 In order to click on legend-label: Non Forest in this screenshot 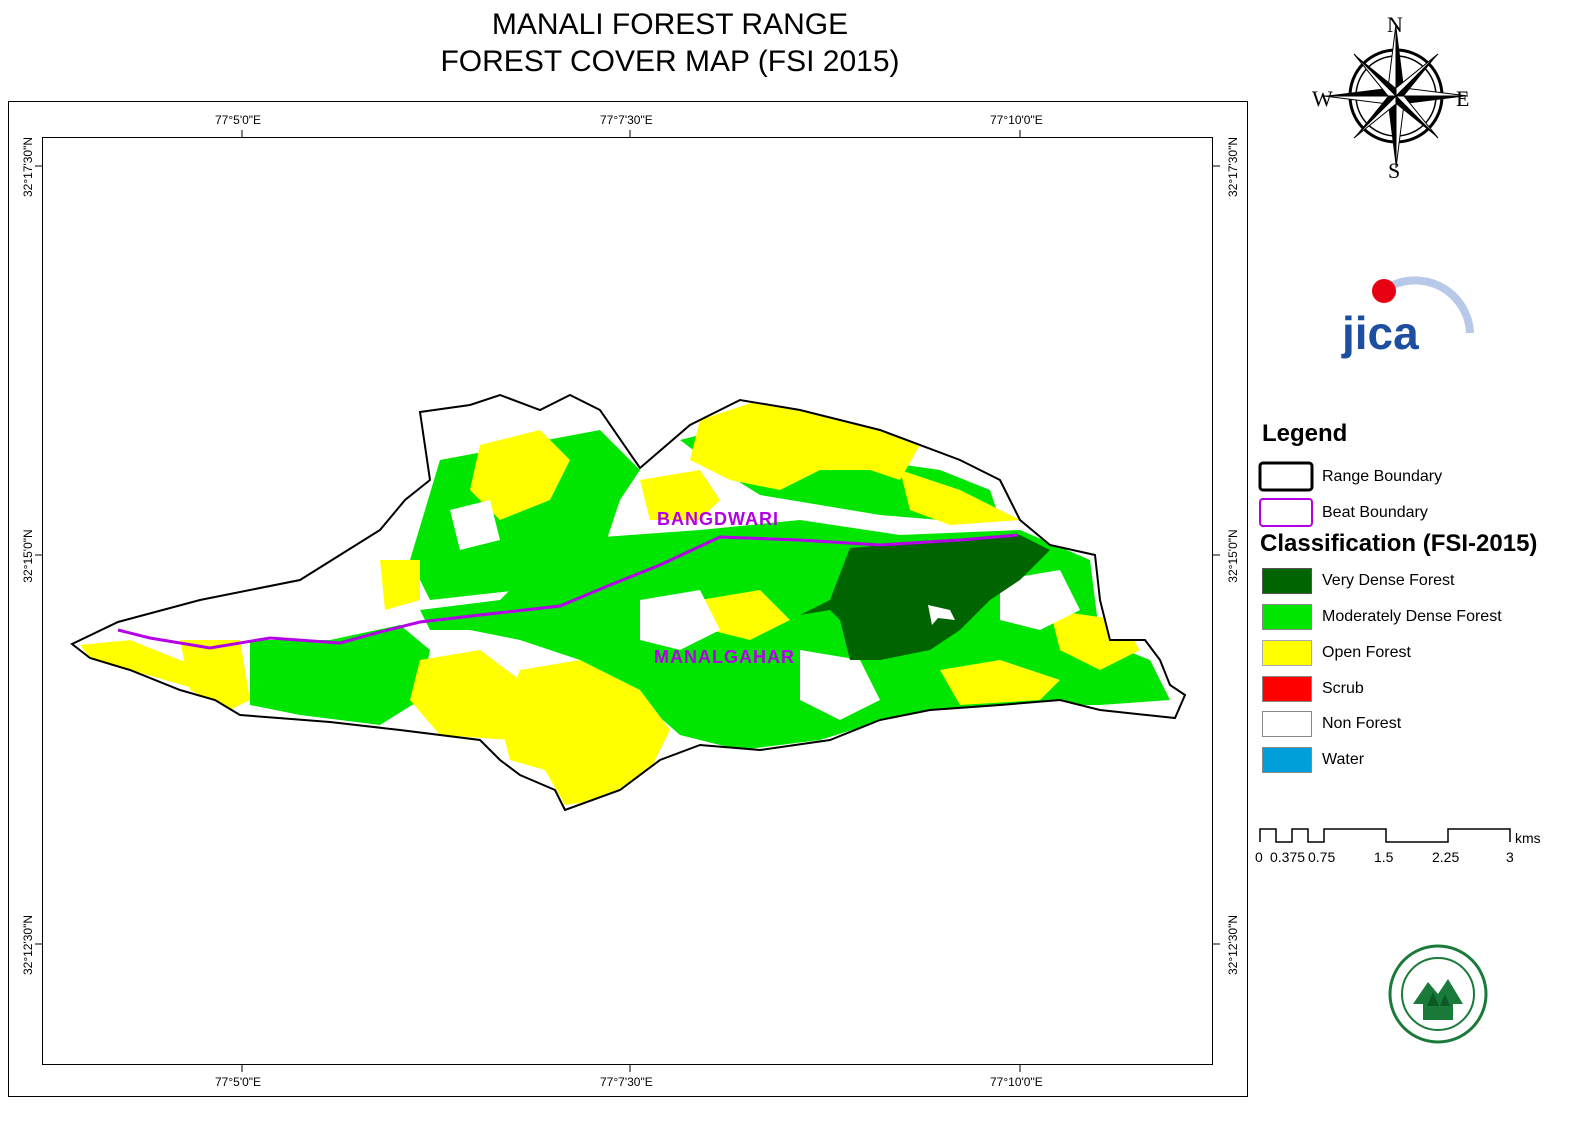, I will do `click(1362, 723)`.